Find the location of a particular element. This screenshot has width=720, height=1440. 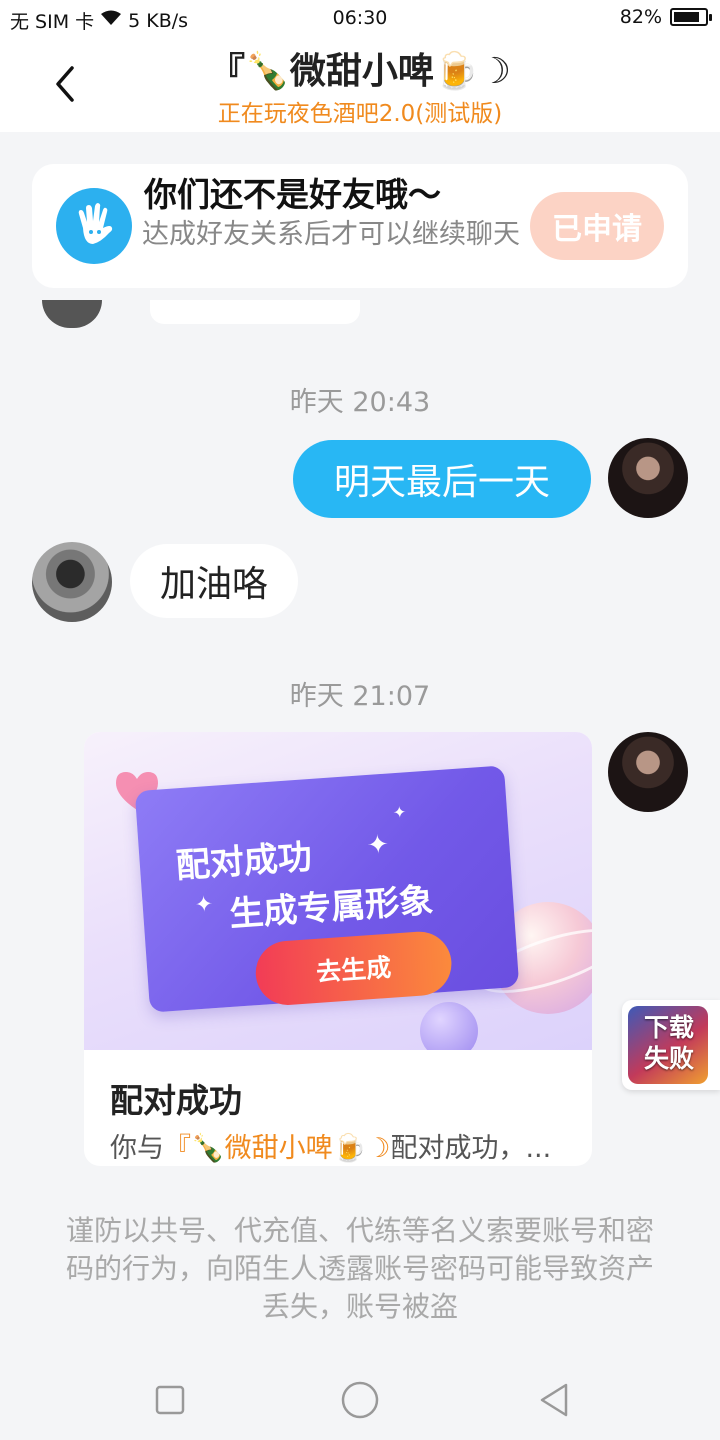

download-status-widget: 下载失败 is located at coordinates (671, 1045).